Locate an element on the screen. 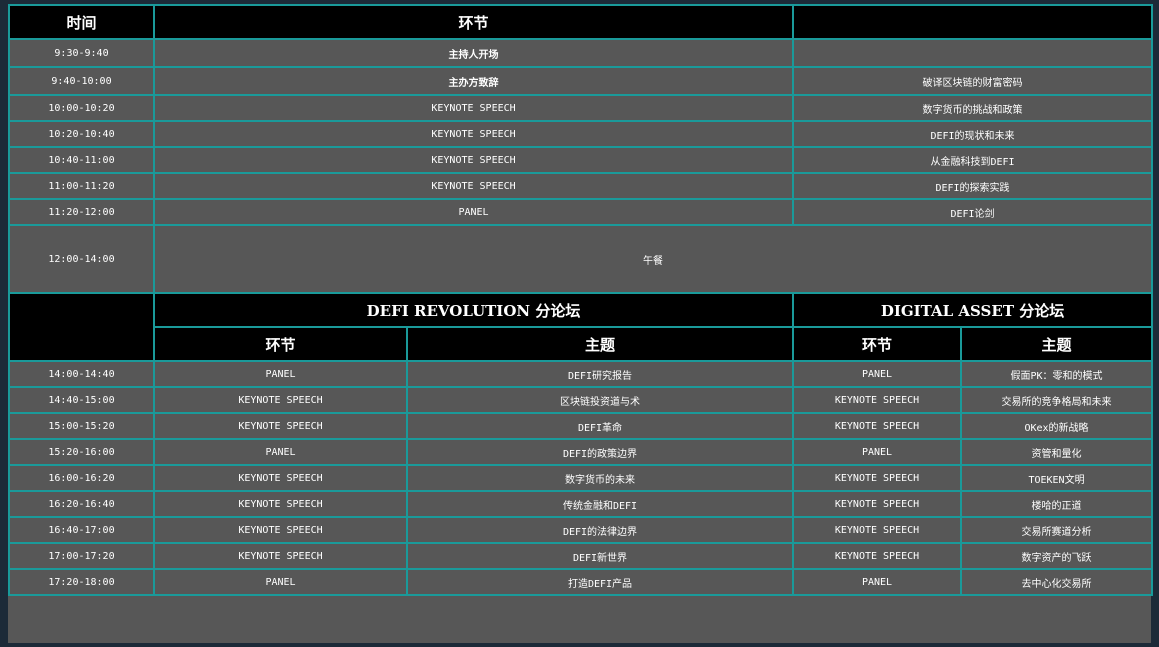 This screenshot has height=647, width=1159. left-topic-cell: 数字货币的未来 is located at coordinates (600, 478).